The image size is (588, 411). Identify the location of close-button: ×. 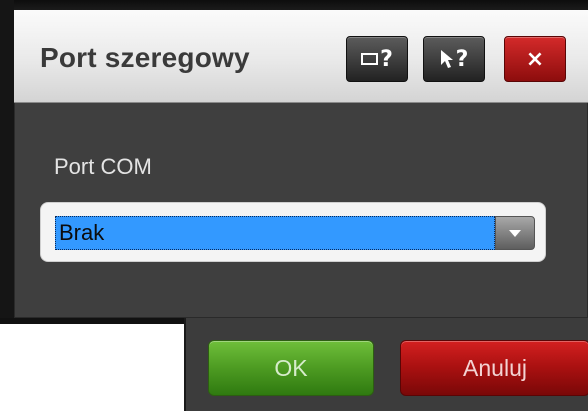
(535, 59).